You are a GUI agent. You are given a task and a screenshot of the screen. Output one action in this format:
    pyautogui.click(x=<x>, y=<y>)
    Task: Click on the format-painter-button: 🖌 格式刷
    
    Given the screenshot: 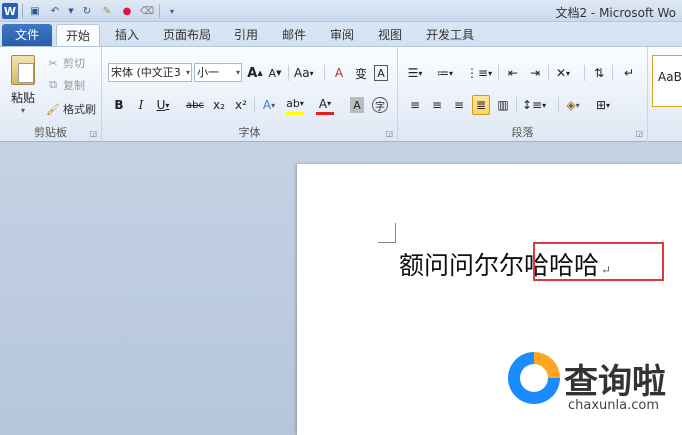 What is the action you would take?
    pyautogui.click(x=71, y=109)
    